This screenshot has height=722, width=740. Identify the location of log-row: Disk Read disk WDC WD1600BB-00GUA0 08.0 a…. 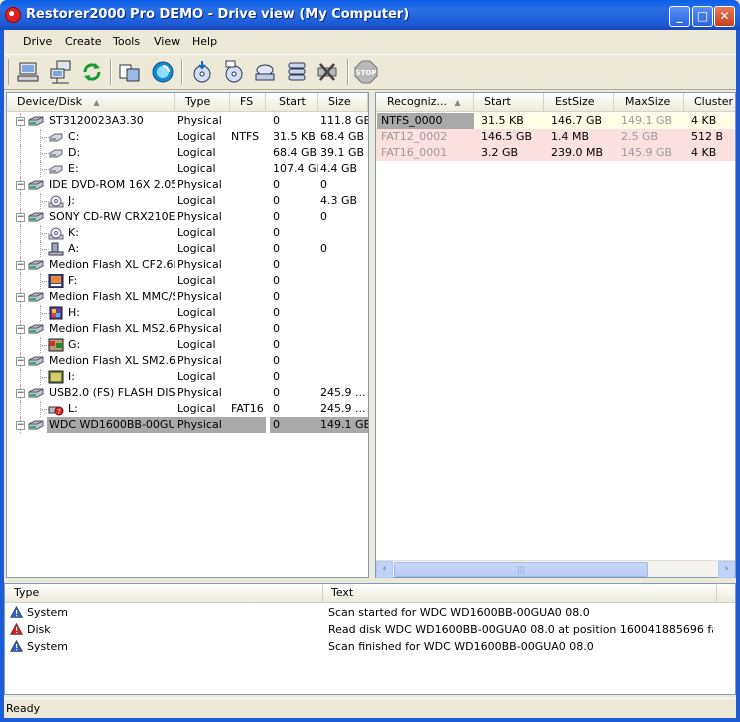
(370, 629).